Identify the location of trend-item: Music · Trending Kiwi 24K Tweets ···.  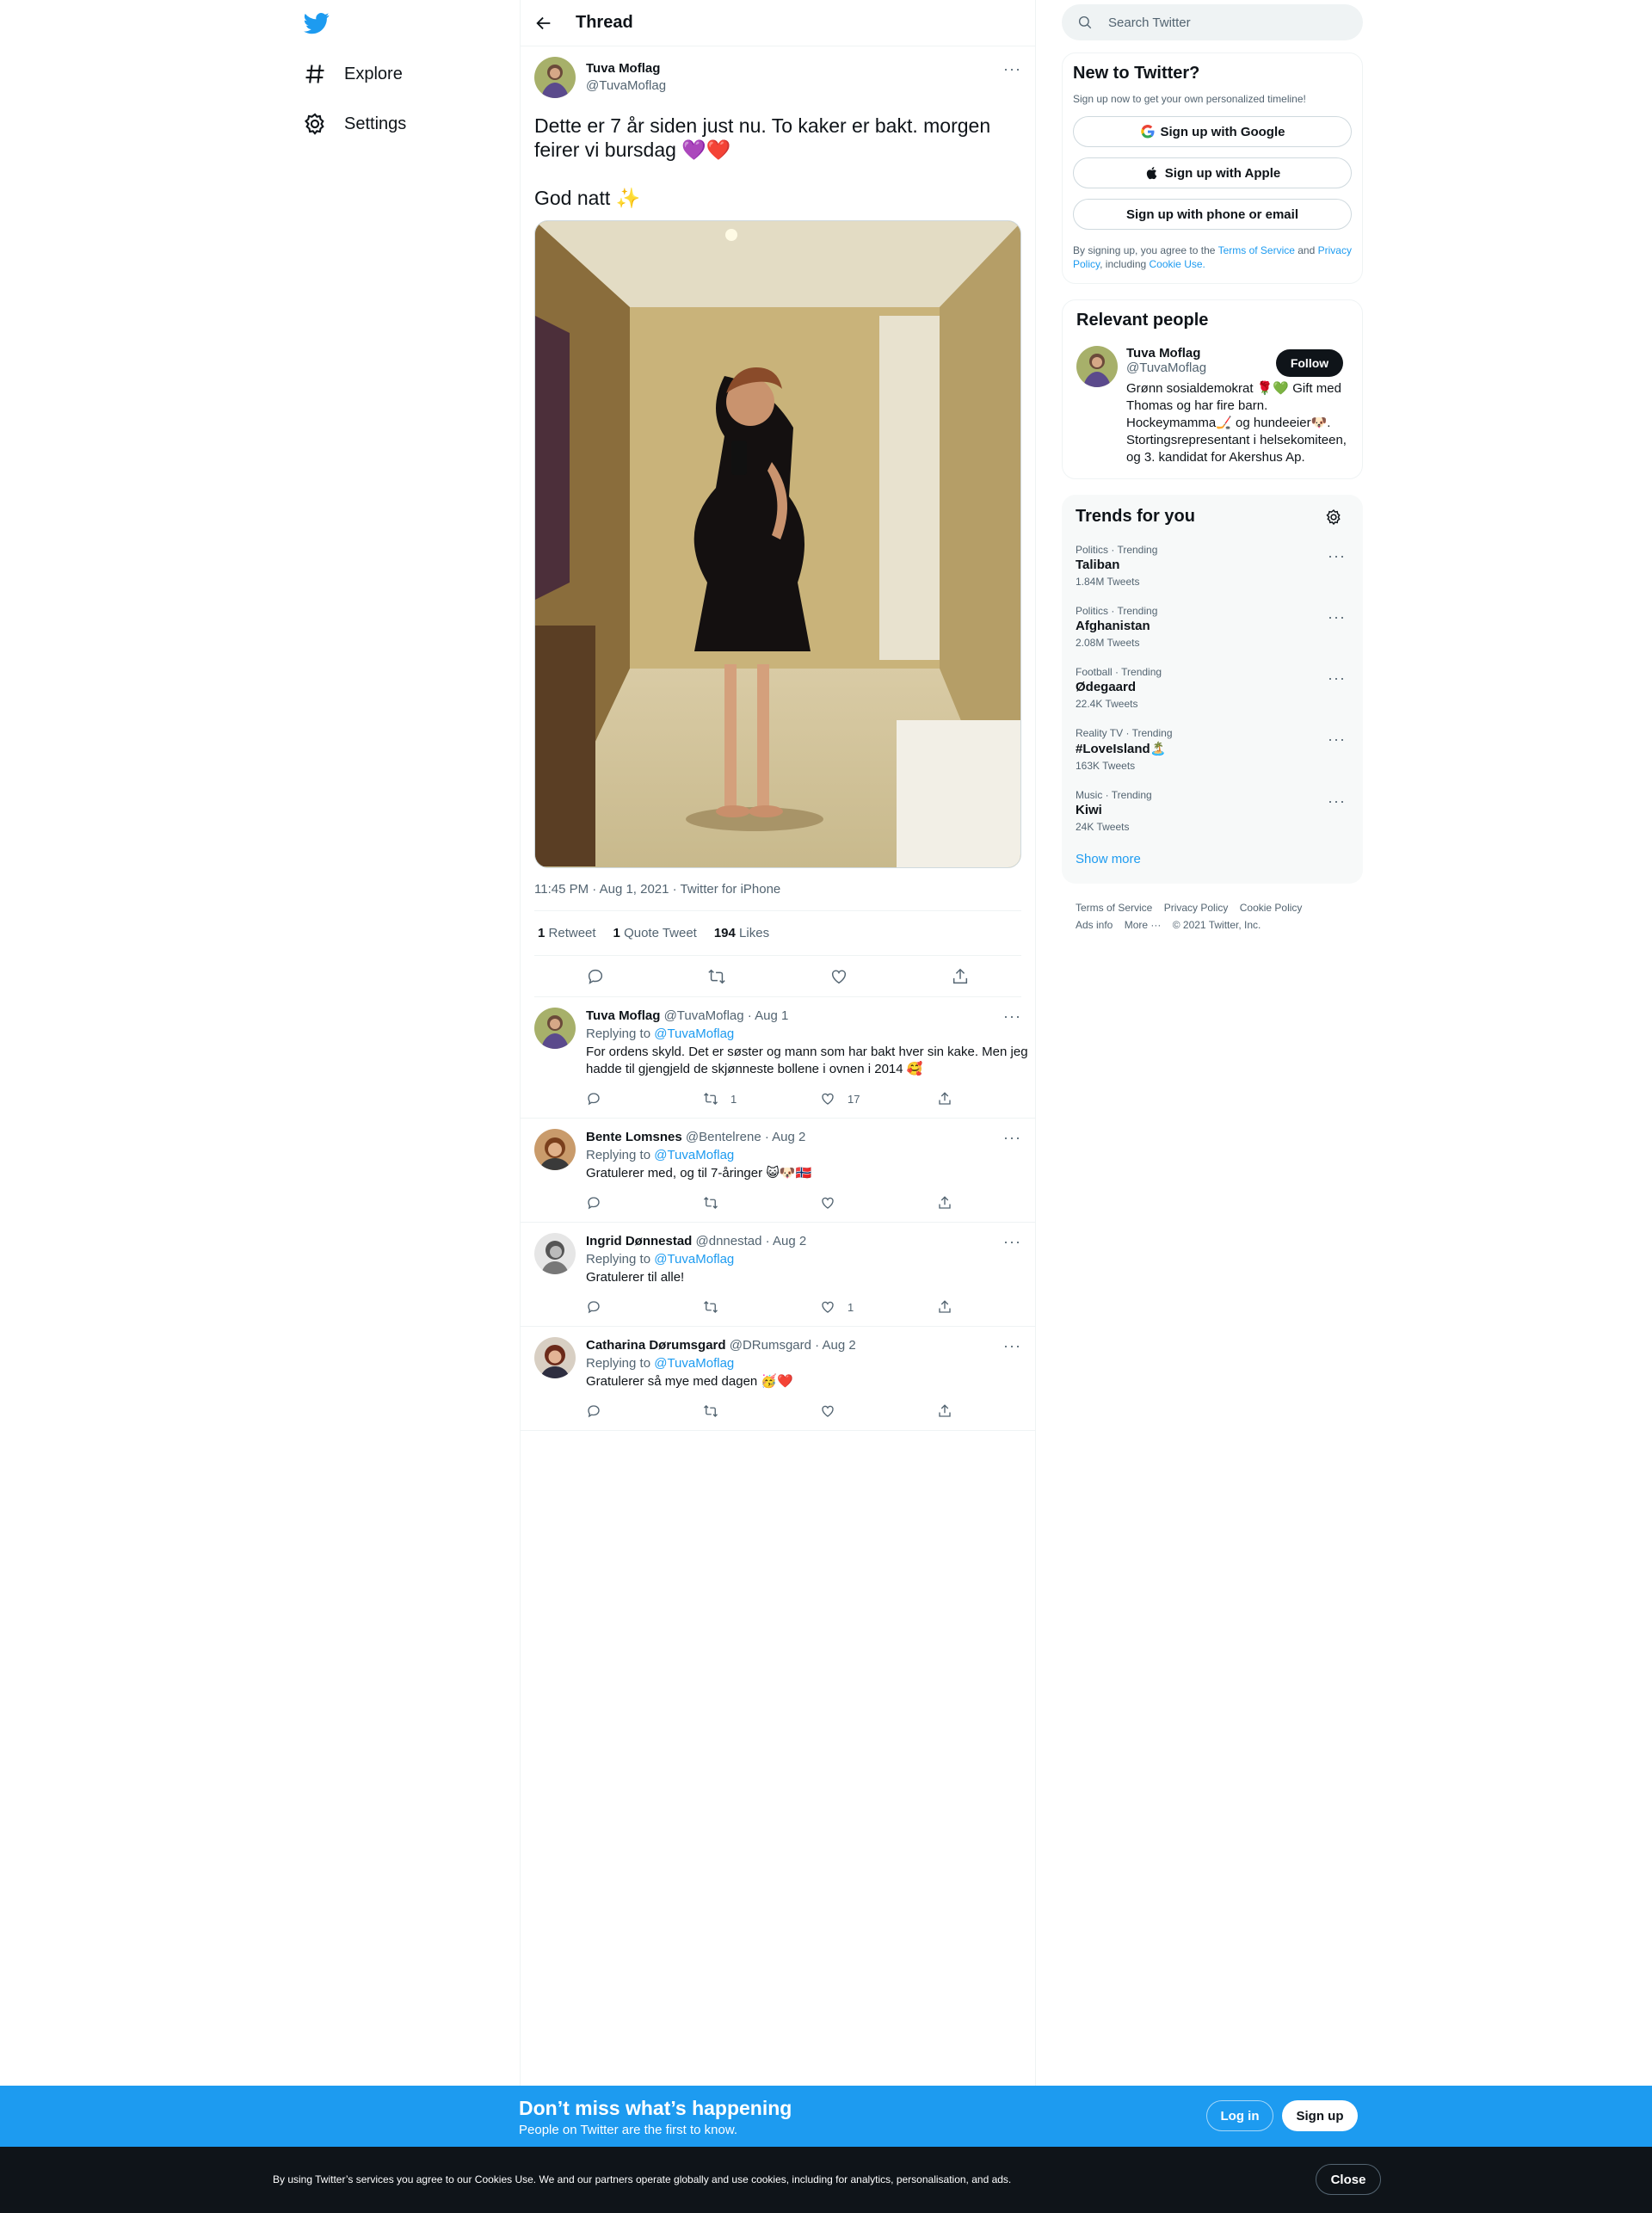
(1212, 811).